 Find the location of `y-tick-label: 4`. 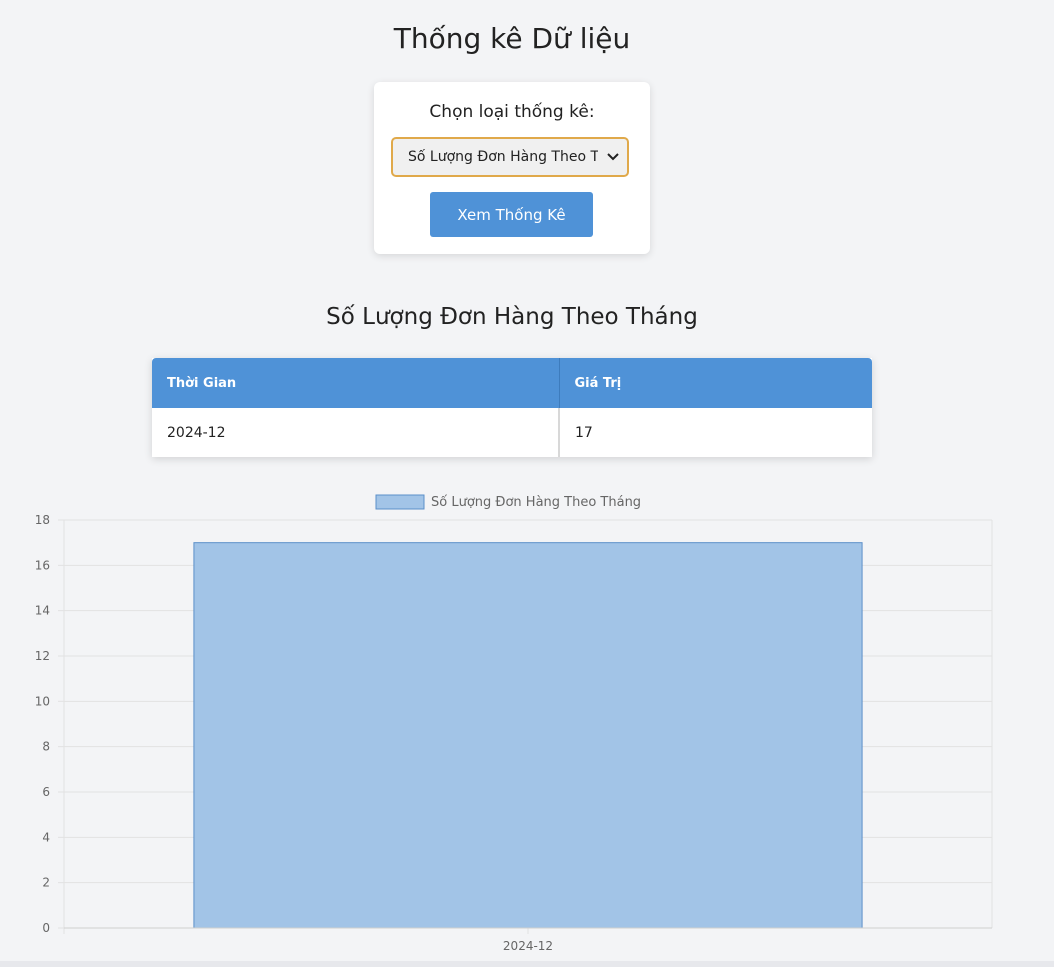

y-tick-label: 4 is located at coordinates (46, 837).